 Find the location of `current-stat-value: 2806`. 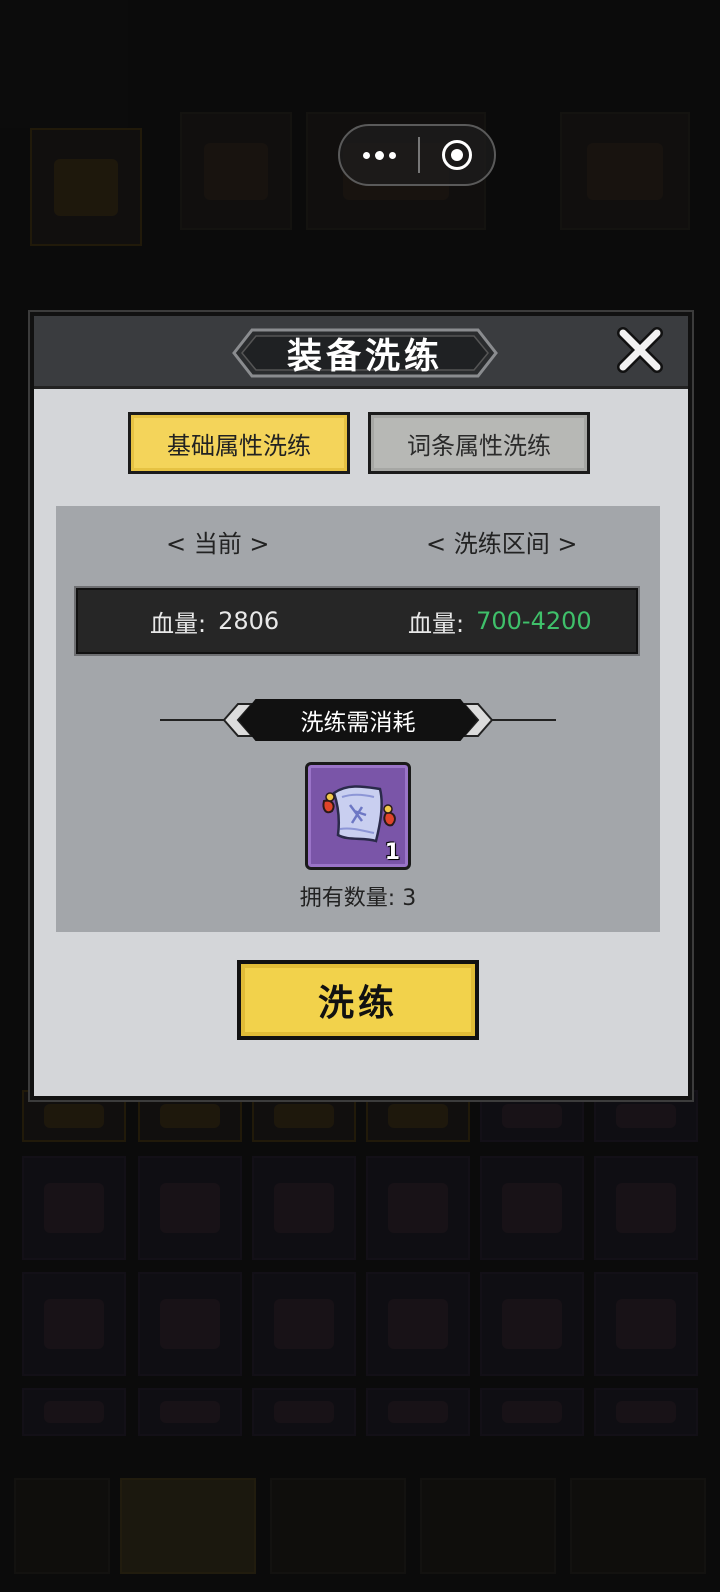

current-stat-value: 2806 is located at coordinates (249, 621).